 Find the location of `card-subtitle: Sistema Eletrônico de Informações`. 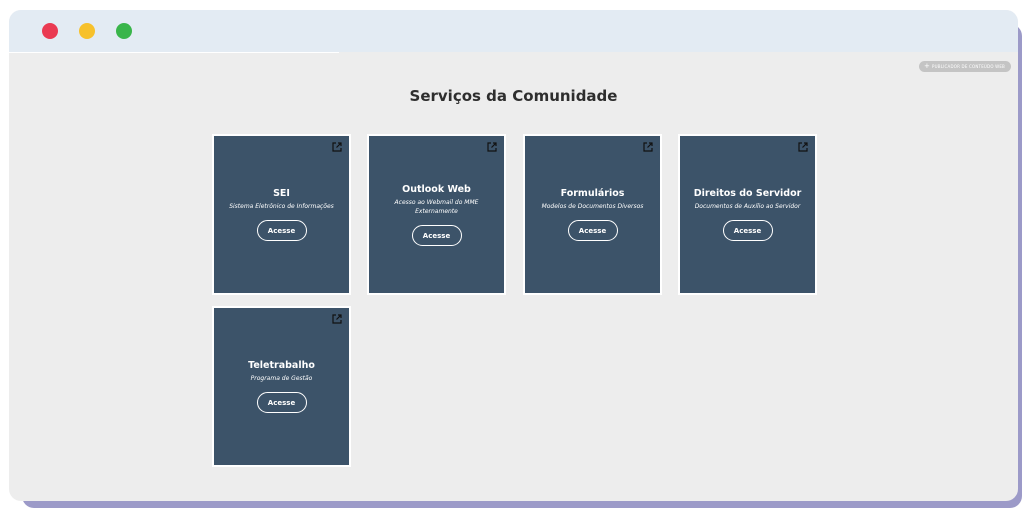

card-subtitle: Sistema Eletrônico de Informações is located at coordinates (281, 206).